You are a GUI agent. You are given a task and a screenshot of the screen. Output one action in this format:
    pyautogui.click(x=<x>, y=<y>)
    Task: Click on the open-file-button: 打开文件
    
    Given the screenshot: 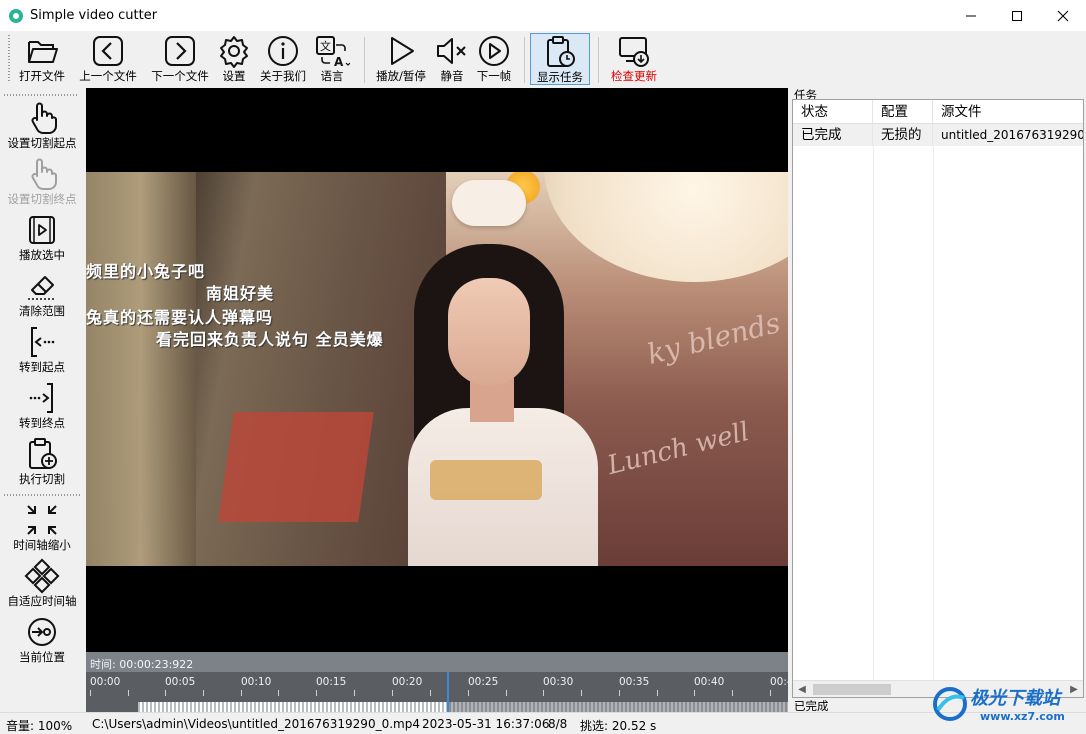 What is the action you would take?
    pyautogui.click(x=42, y=59)
    